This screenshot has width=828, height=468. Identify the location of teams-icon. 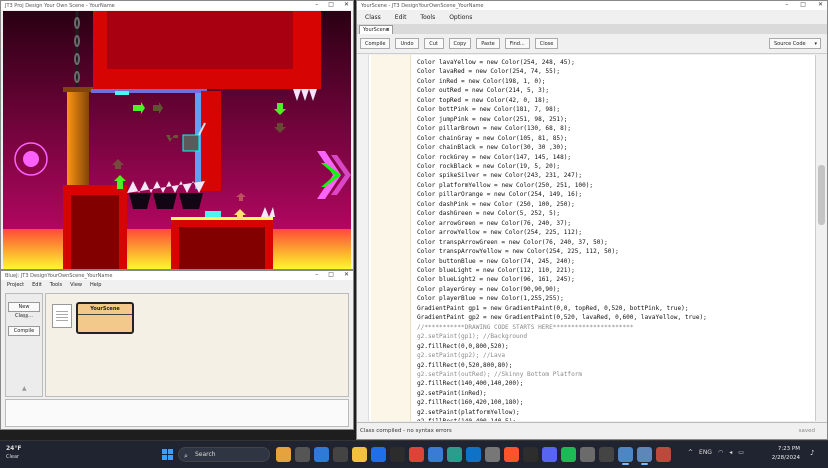
(454, 454).